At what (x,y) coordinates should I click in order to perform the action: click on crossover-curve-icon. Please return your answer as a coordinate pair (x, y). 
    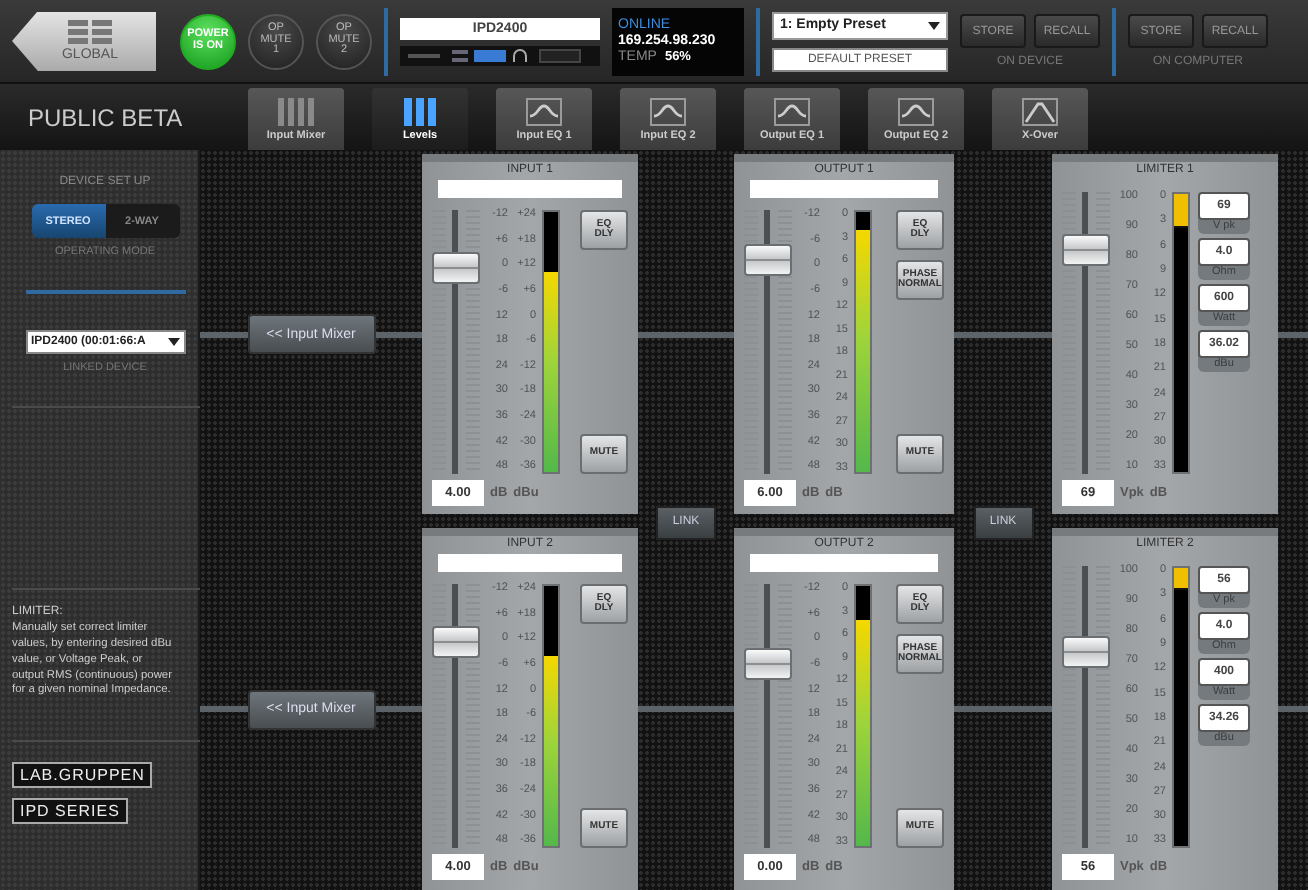
    Looking at the image, I should click on (1040, 111).